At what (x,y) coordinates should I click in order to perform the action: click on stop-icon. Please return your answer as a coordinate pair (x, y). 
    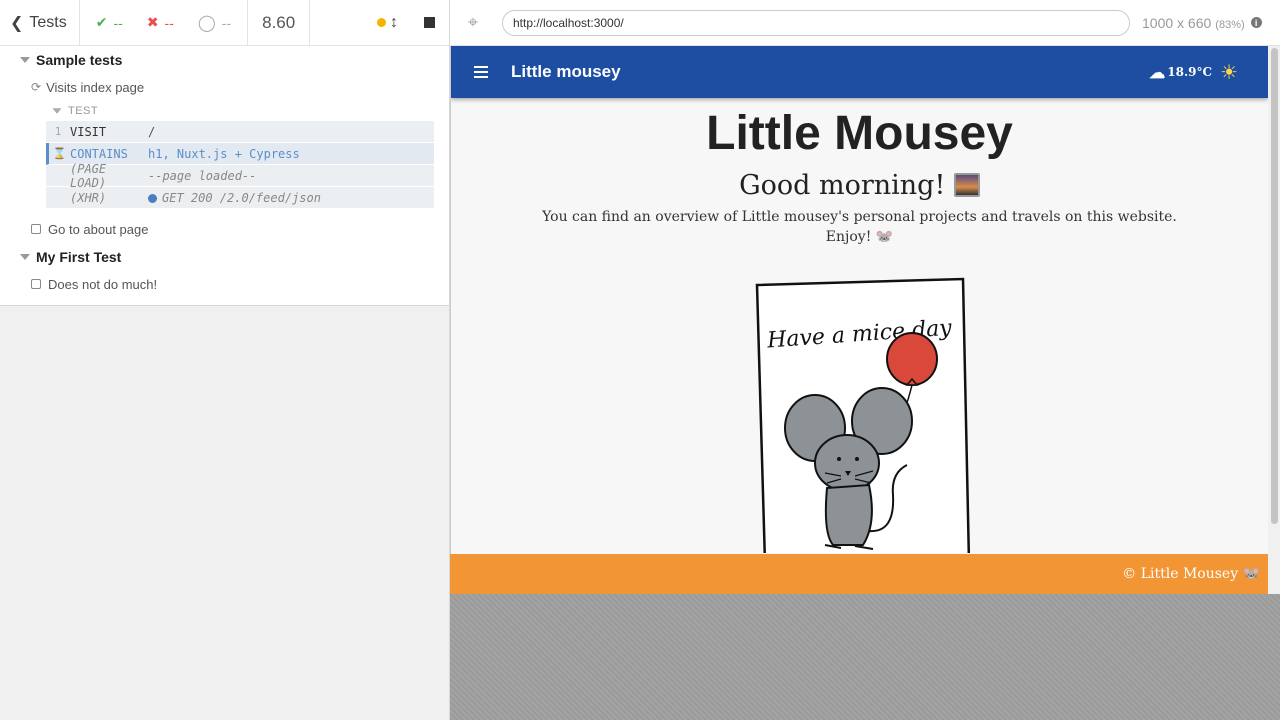
    Looking at the image, I should click on (429, 22).